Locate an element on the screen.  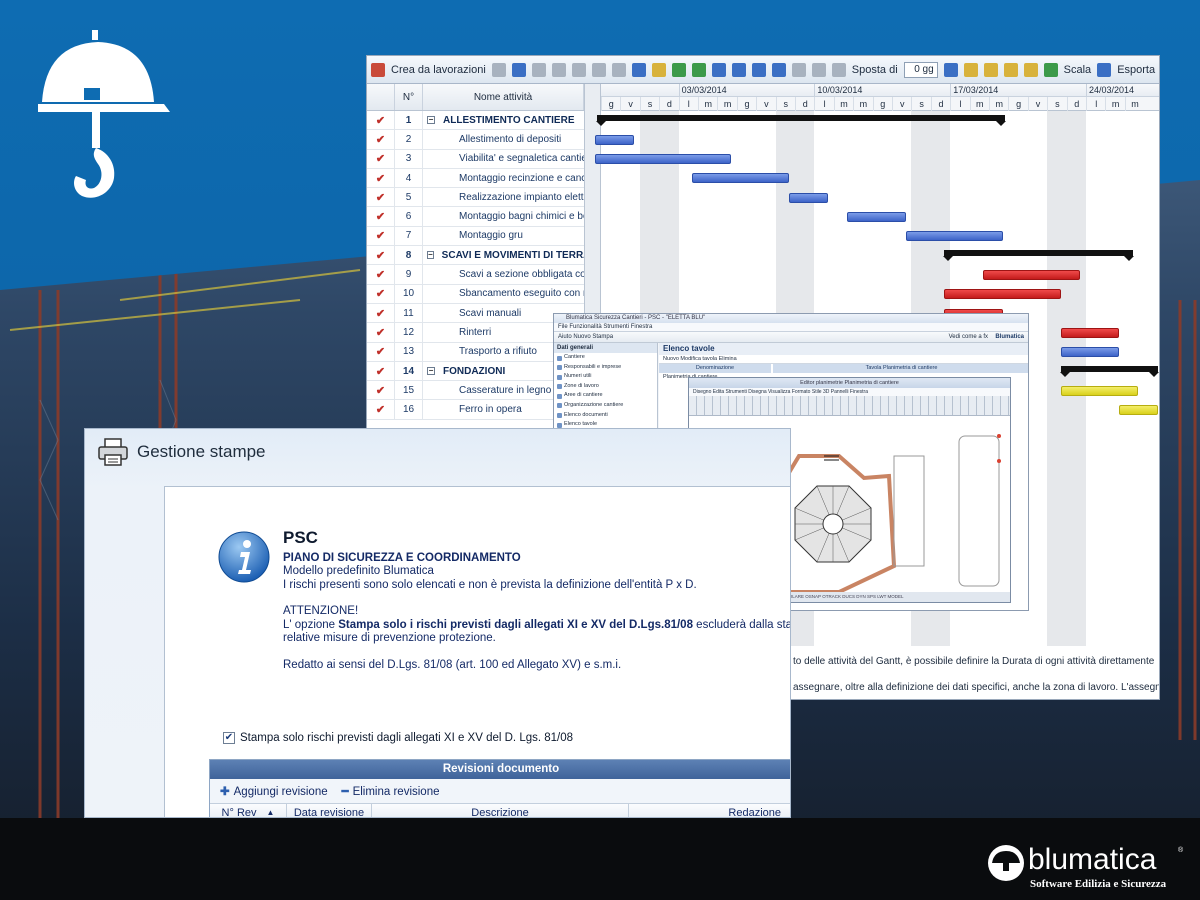
delete-icon is located at coordinates (598, 69).